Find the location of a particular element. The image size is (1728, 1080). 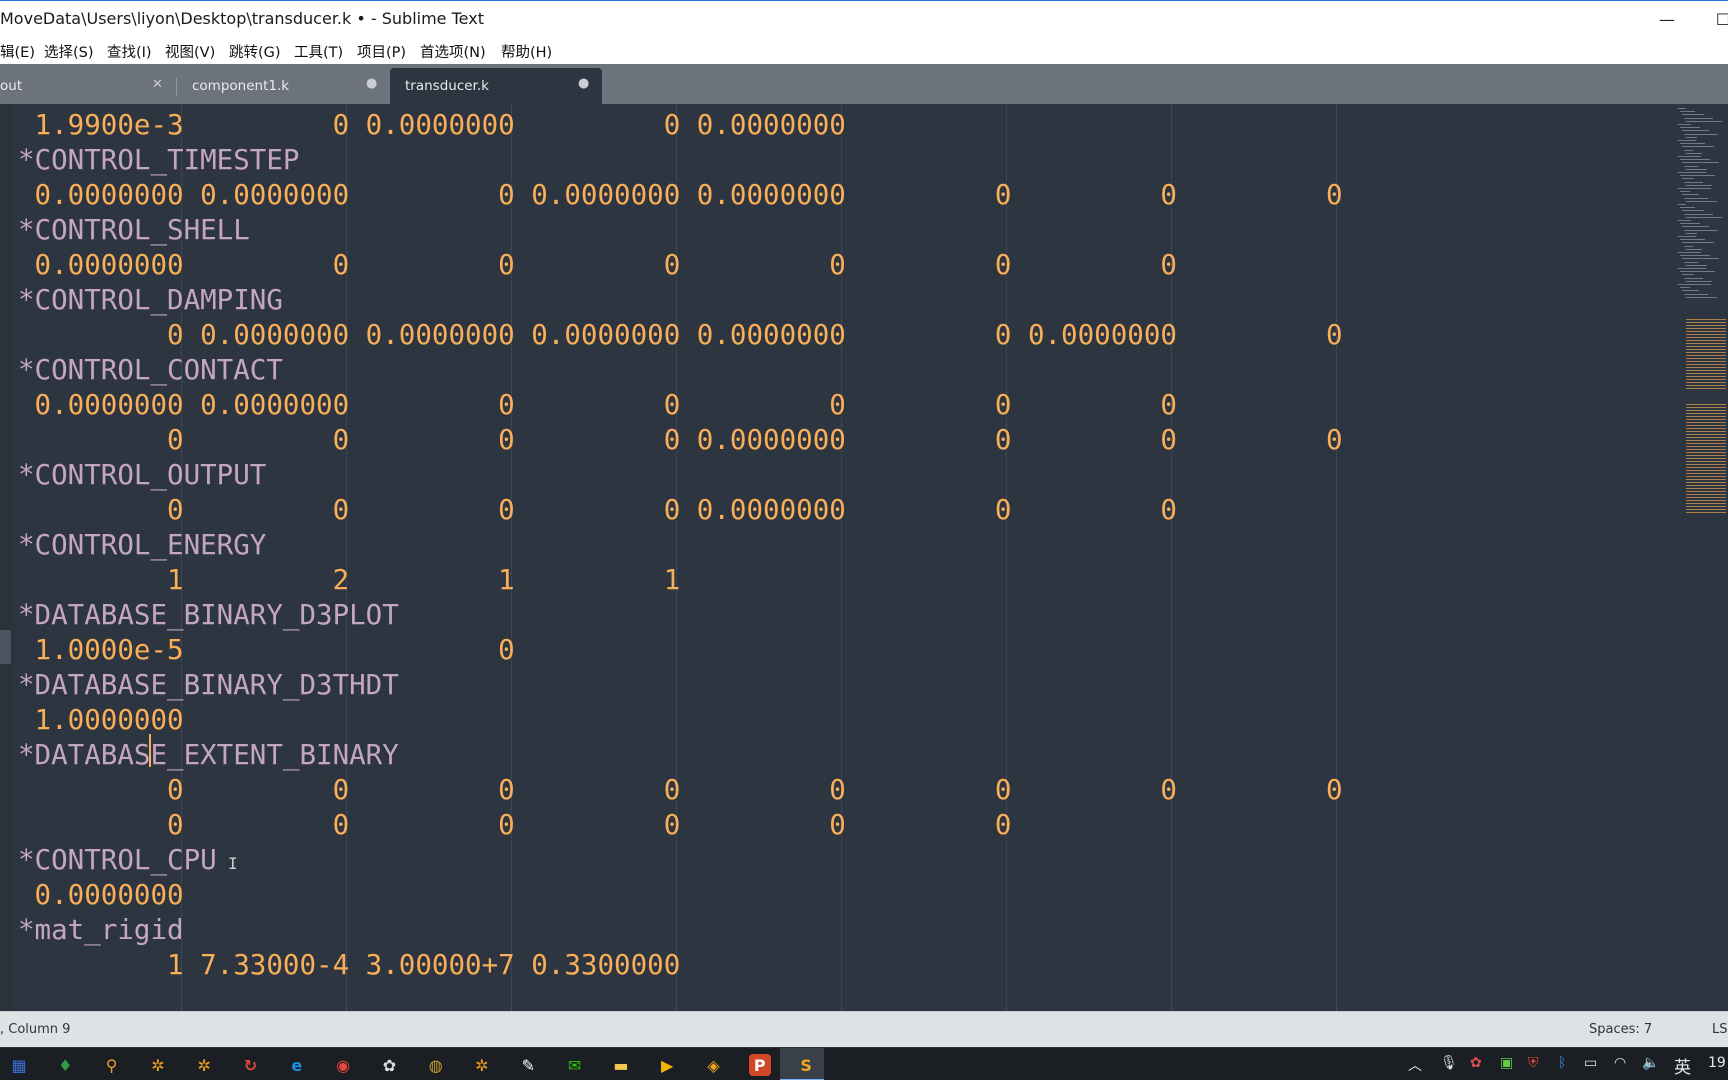

code-line: *CONTROL_TIMESTEP is located at coordinates (680, 160).